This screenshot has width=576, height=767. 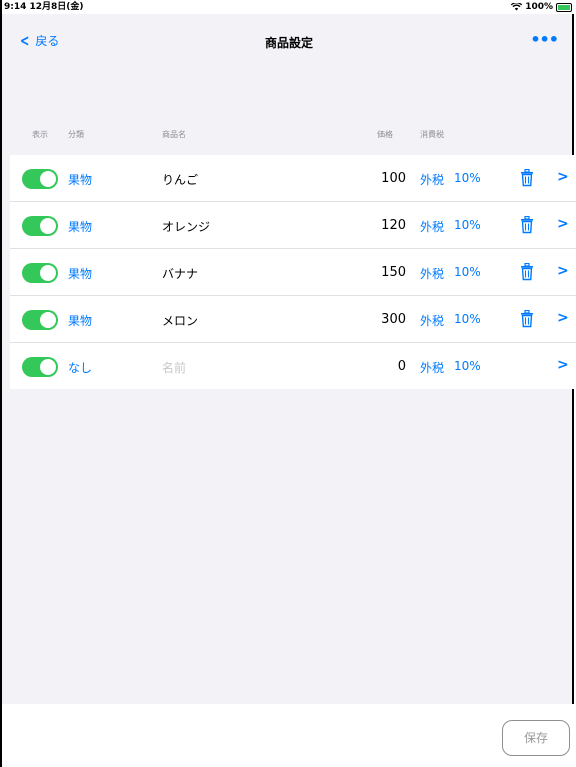 I want to click on price-cell: 0, so click(x=402, y=366).